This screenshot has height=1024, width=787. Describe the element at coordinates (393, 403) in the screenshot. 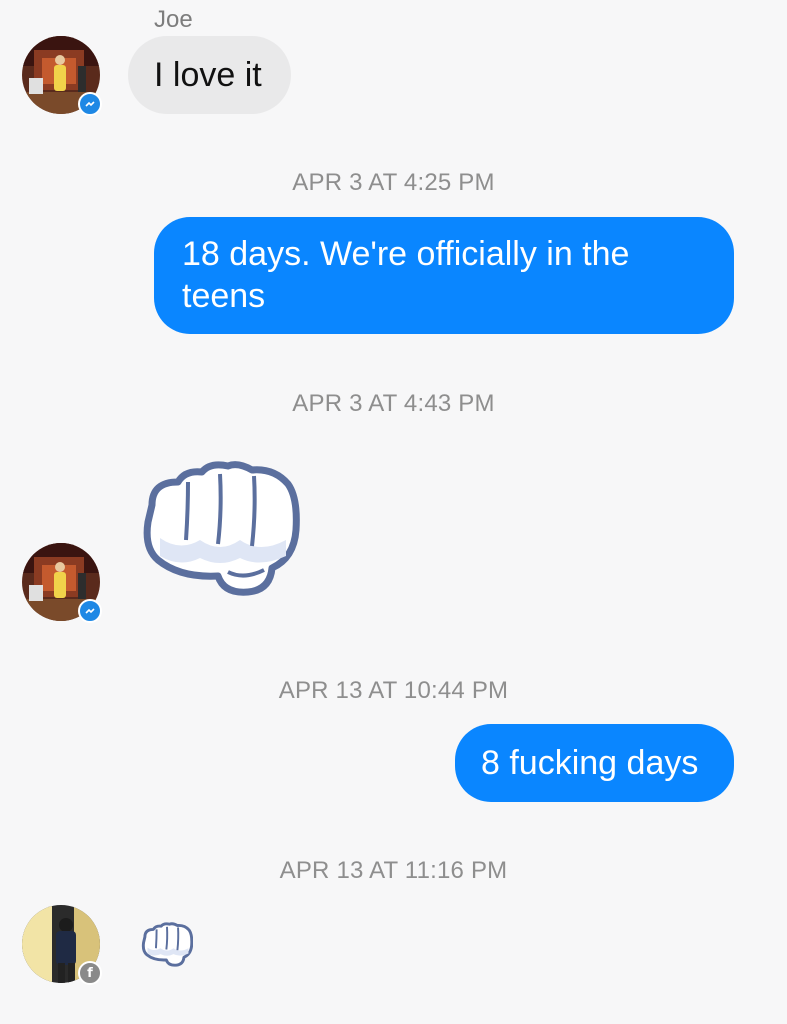

I see `timestamp: APR 3 AT 4:43 PM` at that location.